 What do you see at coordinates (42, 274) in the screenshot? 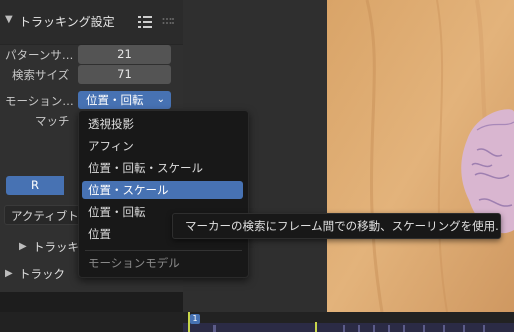
I see `track-panel-header: トラック` at bounding box center [42, 274].